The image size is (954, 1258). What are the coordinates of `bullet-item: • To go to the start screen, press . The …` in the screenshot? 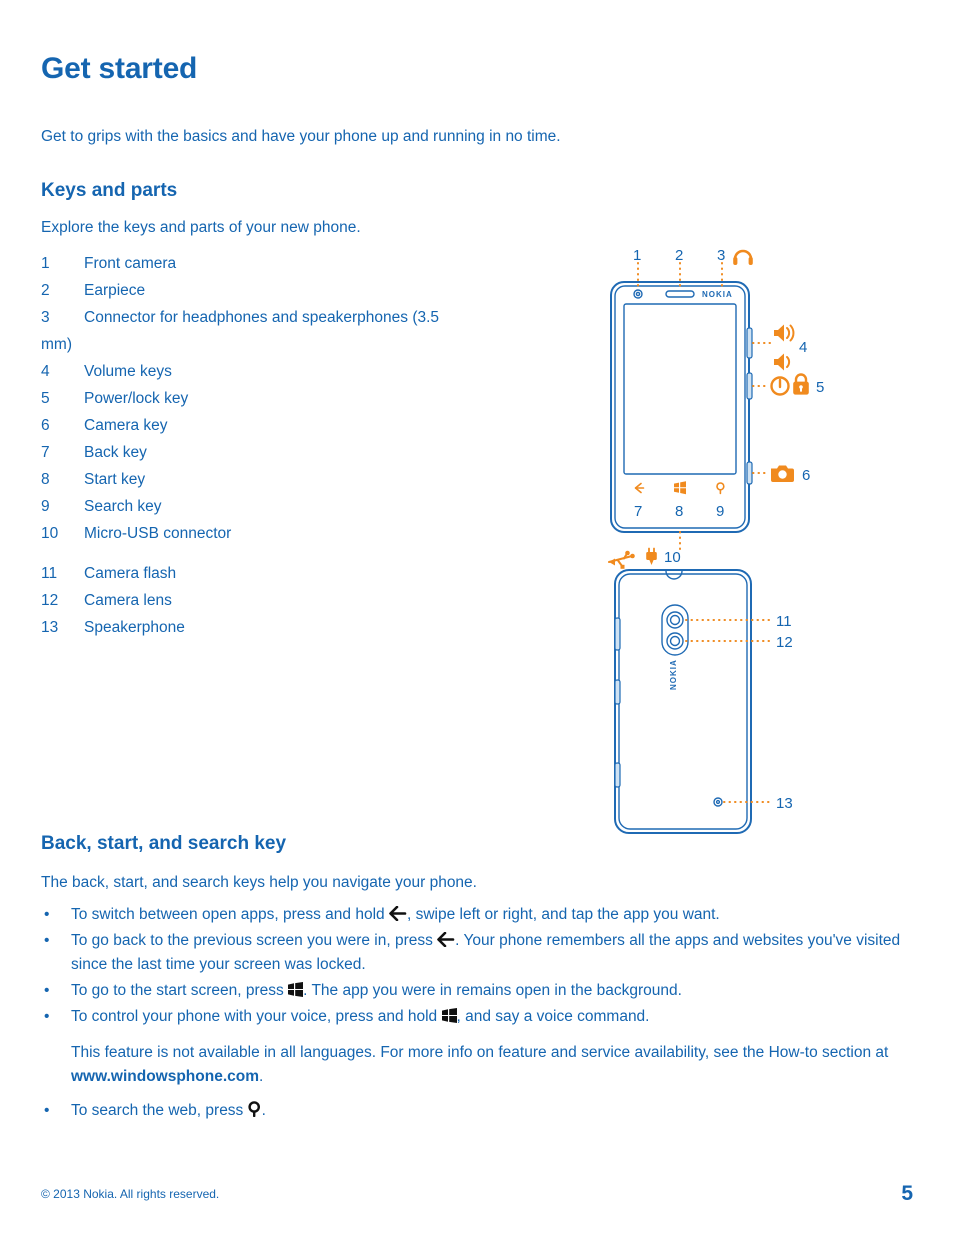 It's located at (481, 991).